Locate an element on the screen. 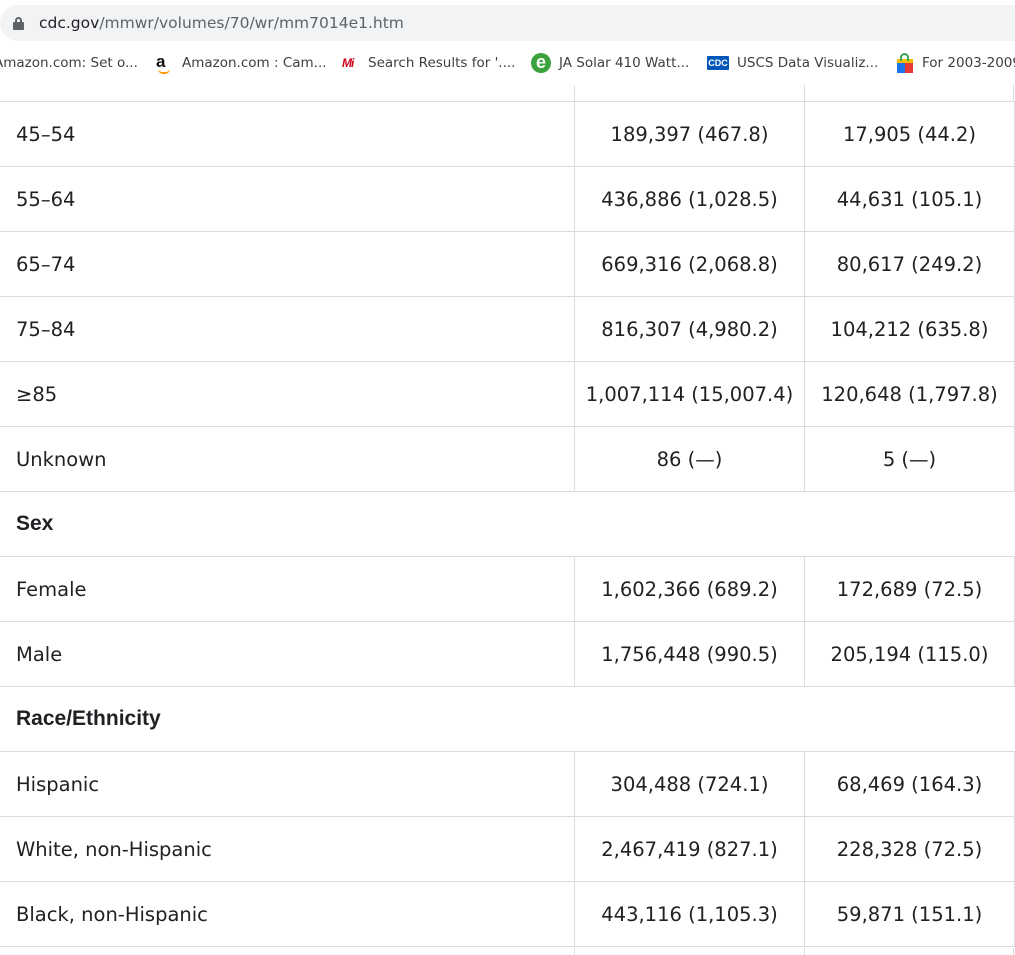  row-label: Female is located at coordinates (51, 589).